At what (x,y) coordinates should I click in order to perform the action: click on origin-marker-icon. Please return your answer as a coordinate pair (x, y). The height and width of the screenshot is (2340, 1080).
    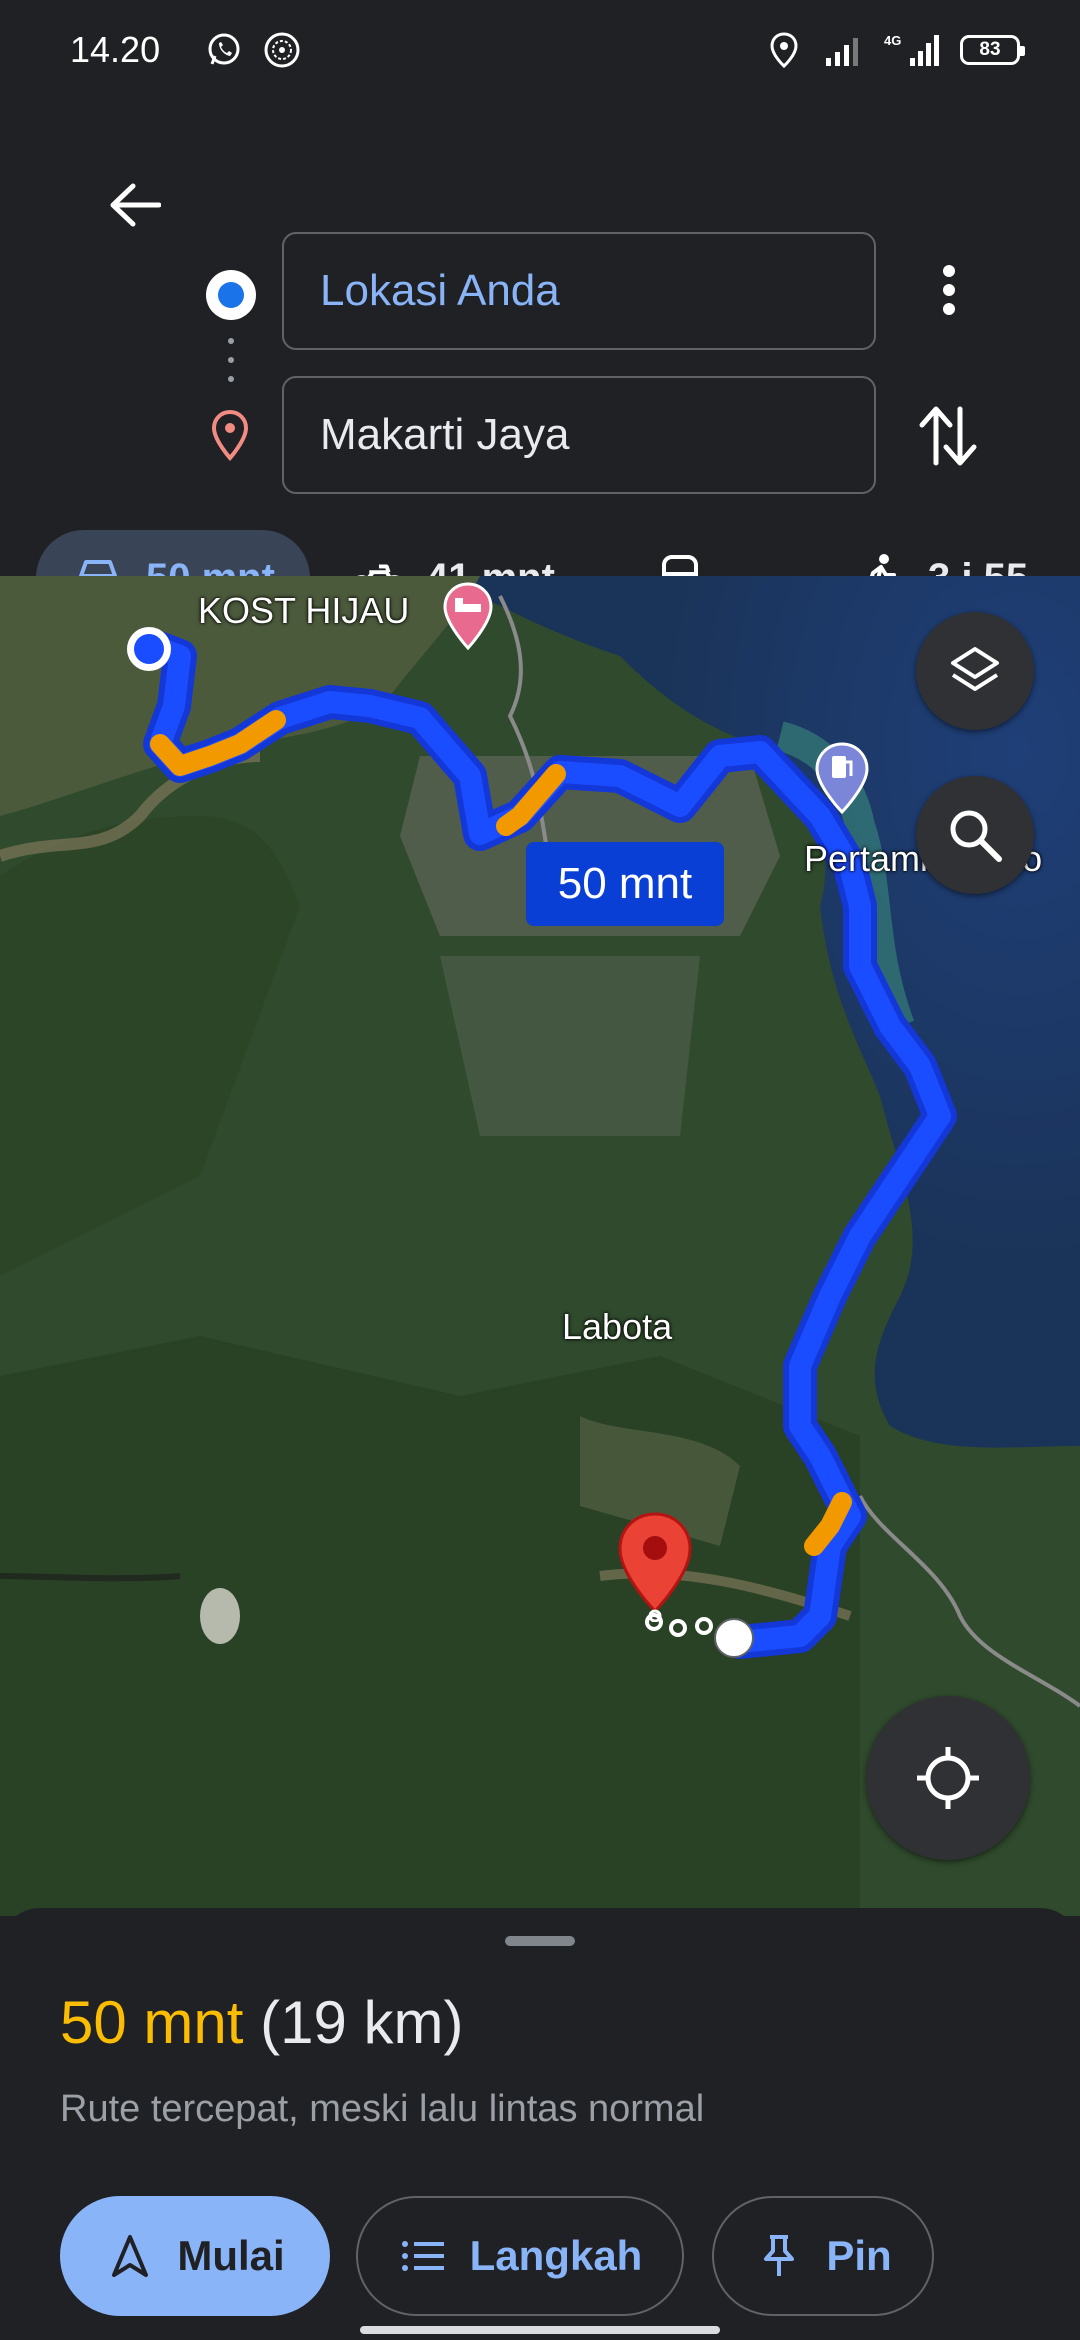
    Looking at the image, I should click on (231, 295).